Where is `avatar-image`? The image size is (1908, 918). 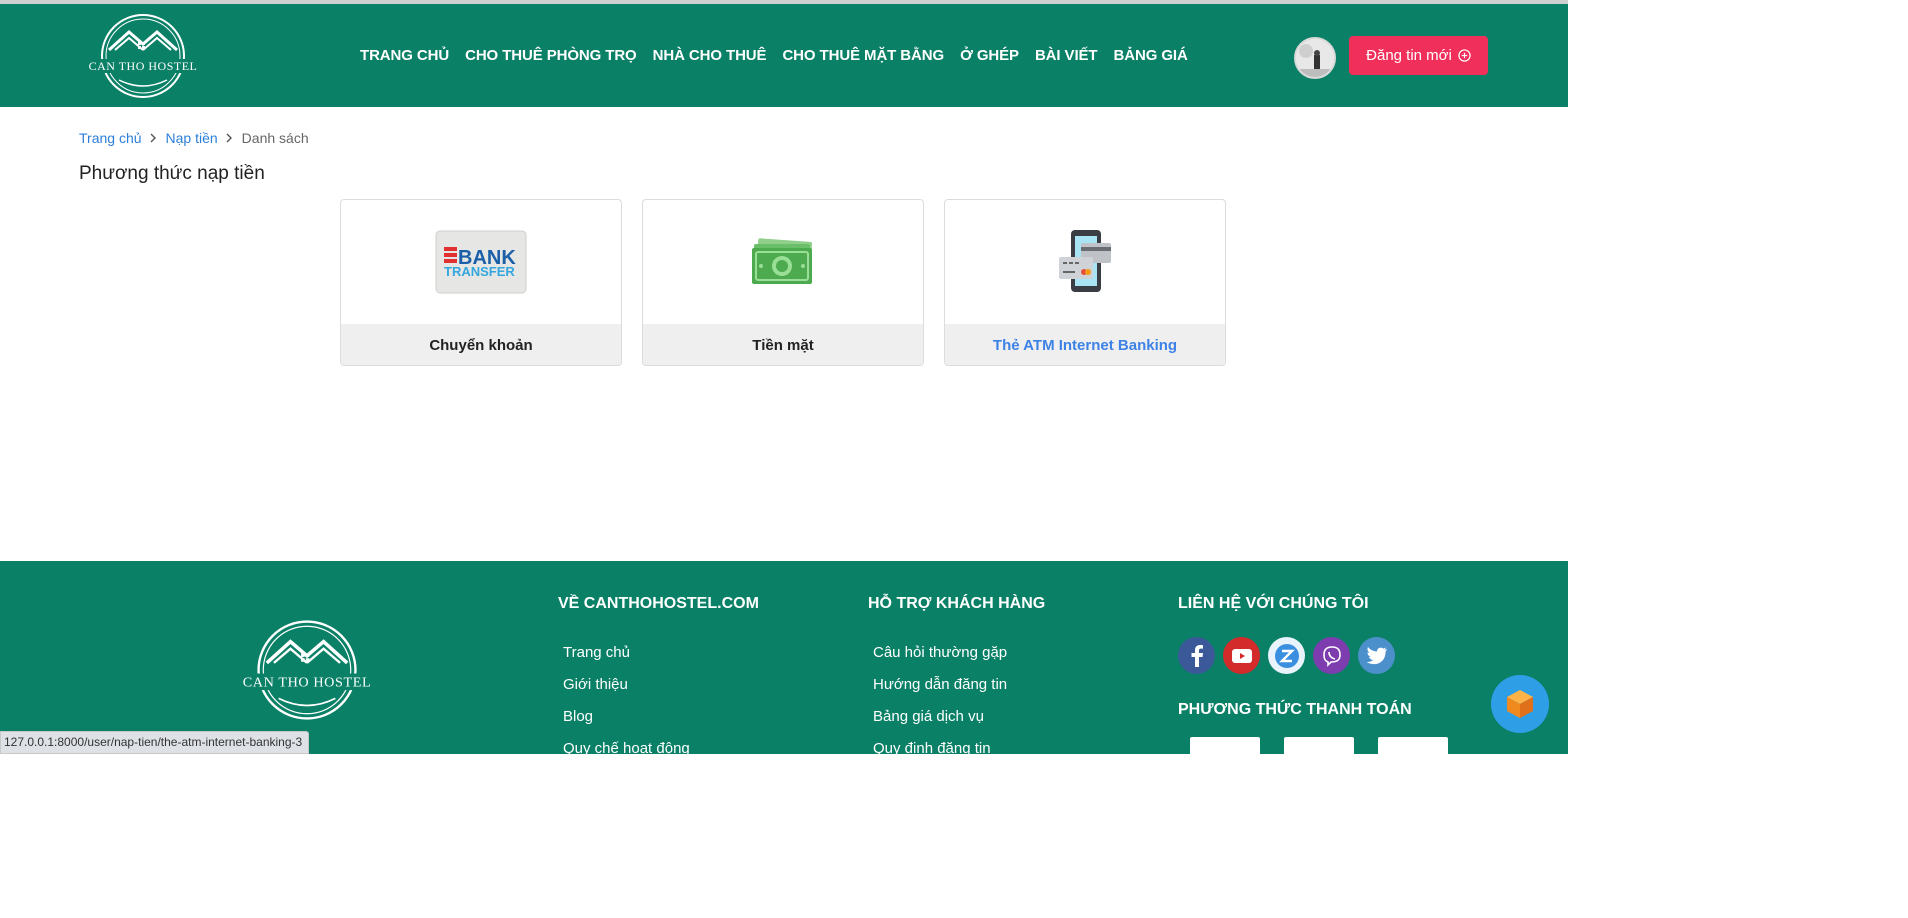 avatar-image is located at coordinates (1315, 58).